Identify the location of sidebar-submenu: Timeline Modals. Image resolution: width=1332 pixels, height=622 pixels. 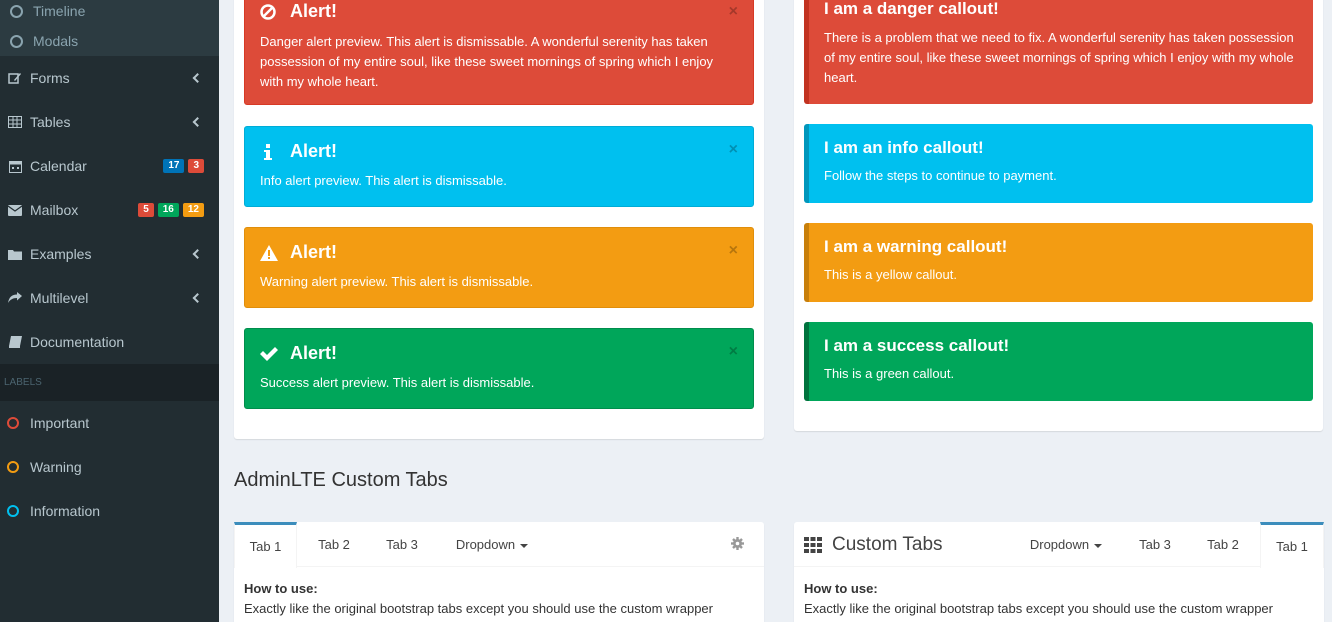
(109, 28).